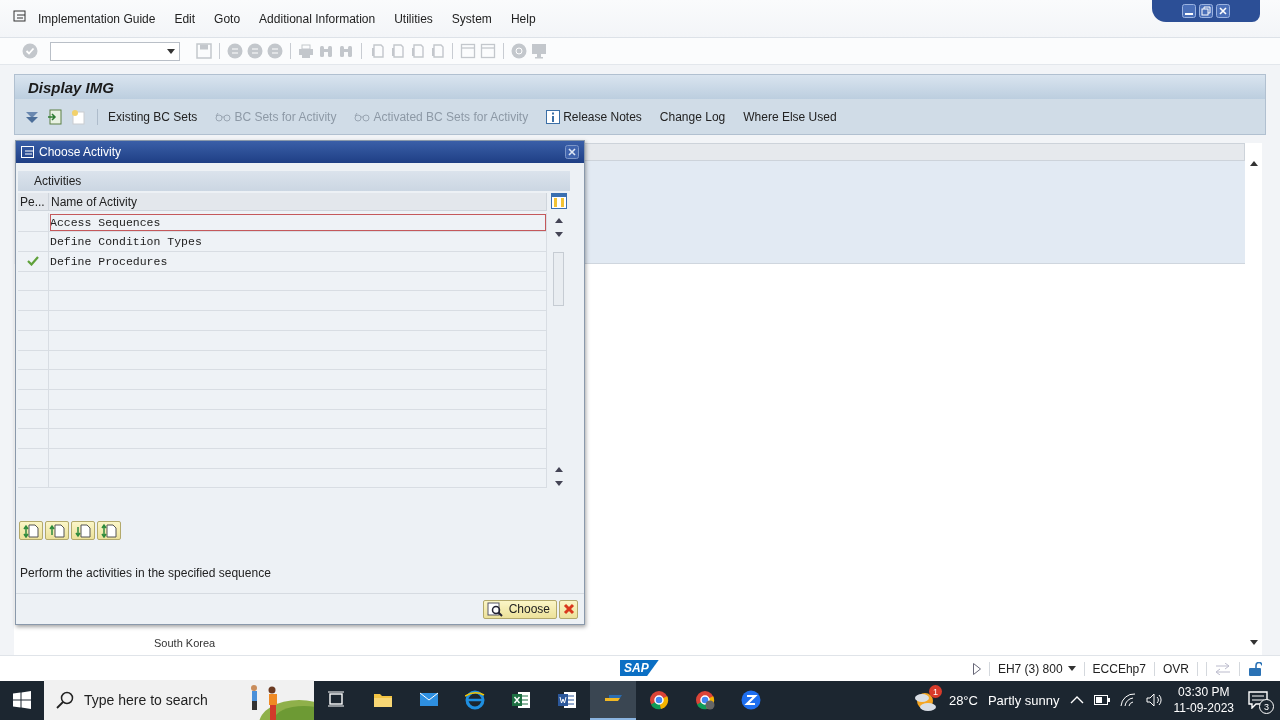 The height and width of the screenshot is (720, 1280). What do you see at coordinates (298, 262) in the screenshot?
I see `table-cell: Define Procedures` at bounding box center [298, 262].